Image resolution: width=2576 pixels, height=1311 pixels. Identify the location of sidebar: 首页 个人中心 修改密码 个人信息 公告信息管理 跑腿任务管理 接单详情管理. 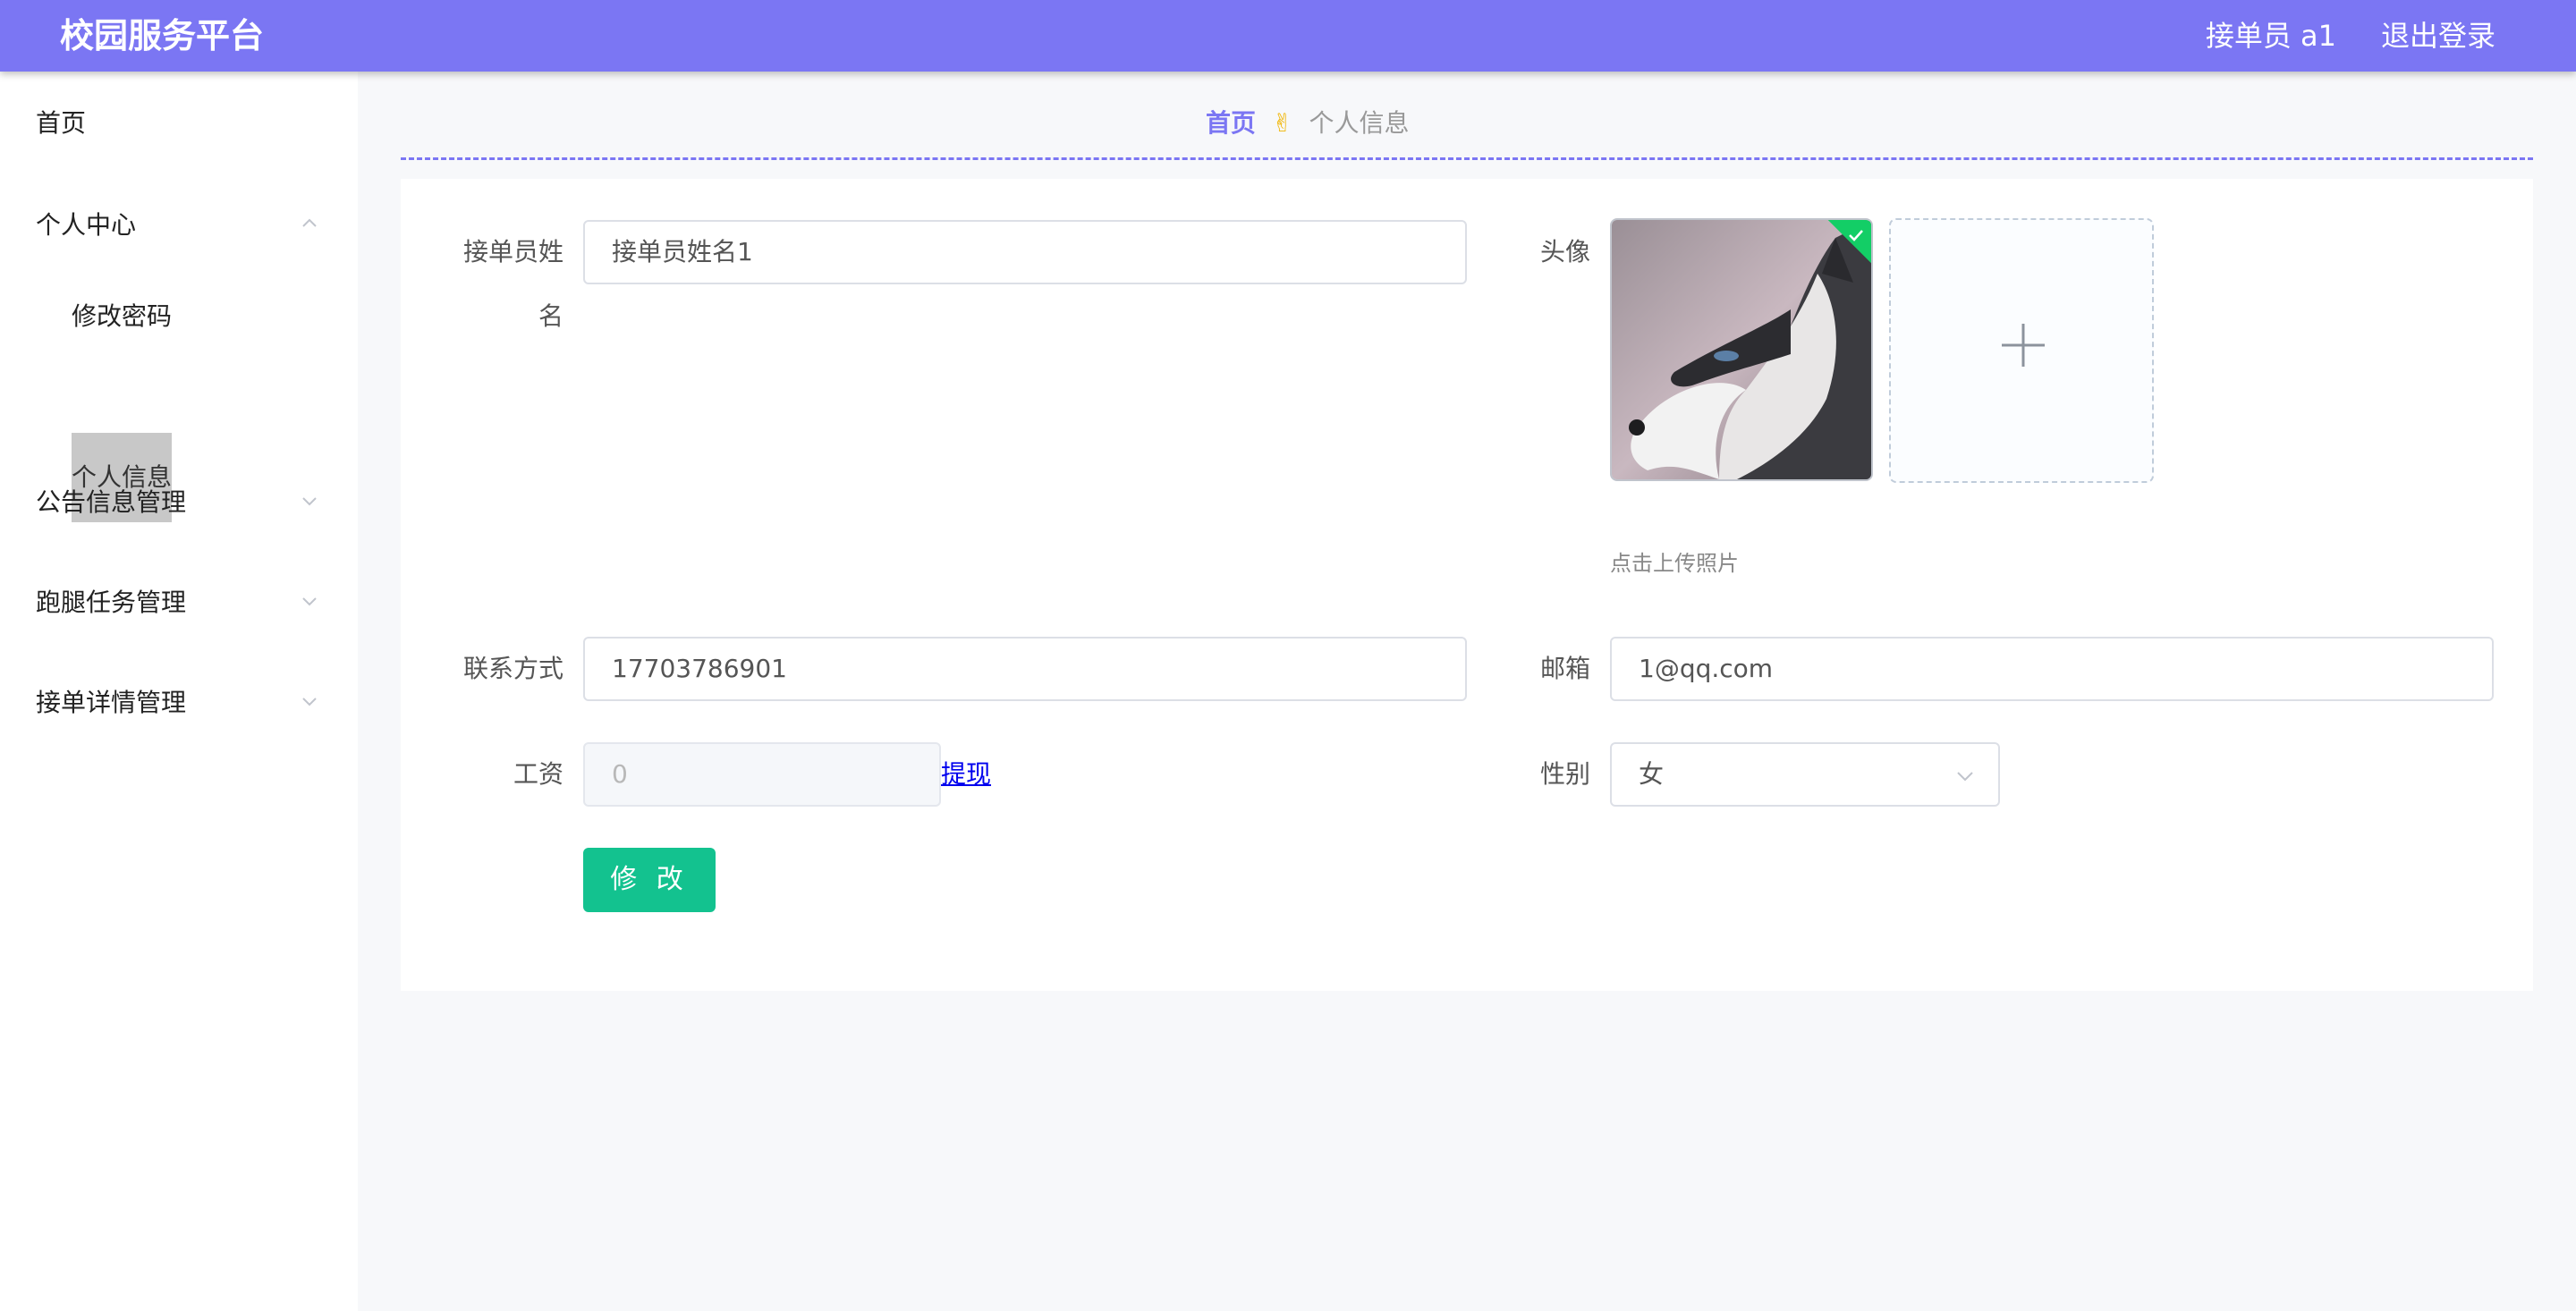
(179, 691).